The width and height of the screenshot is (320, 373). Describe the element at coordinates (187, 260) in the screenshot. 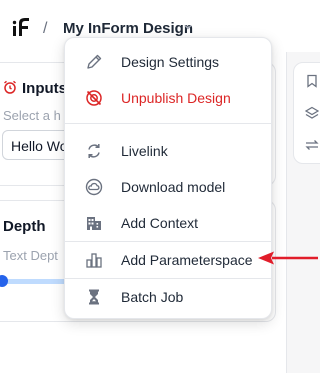

I see `menu-item-label: Add Parameterspace` at that location.